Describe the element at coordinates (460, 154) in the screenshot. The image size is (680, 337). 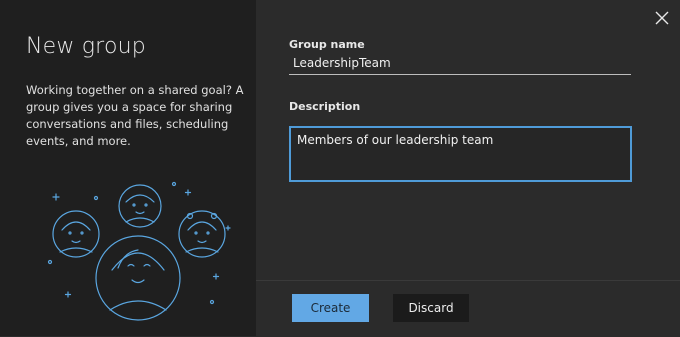
I see `description-input: Members of our leadership team` at that location.